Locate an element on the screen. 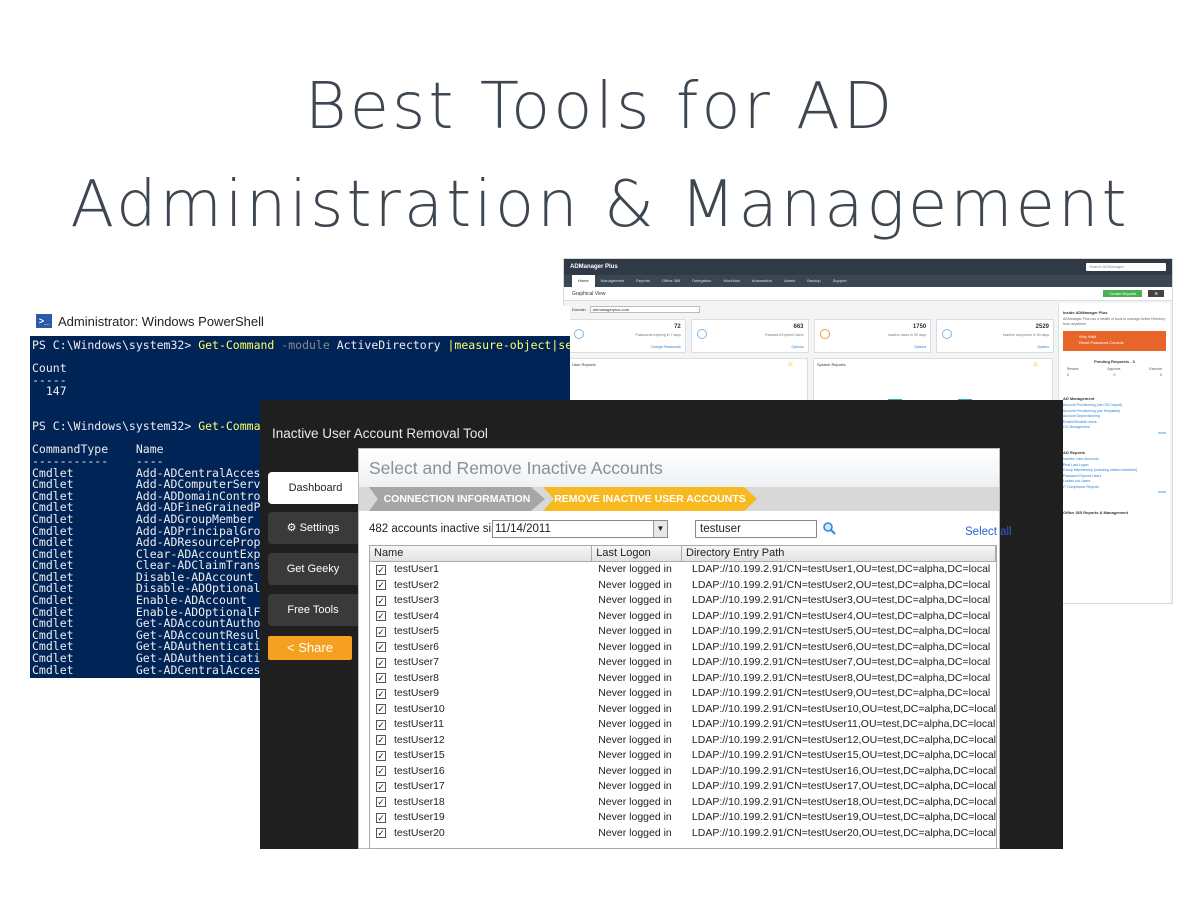 This screenshot has width=1200, height=900. tab-reports: Reports is located at coordinates (643, 281).